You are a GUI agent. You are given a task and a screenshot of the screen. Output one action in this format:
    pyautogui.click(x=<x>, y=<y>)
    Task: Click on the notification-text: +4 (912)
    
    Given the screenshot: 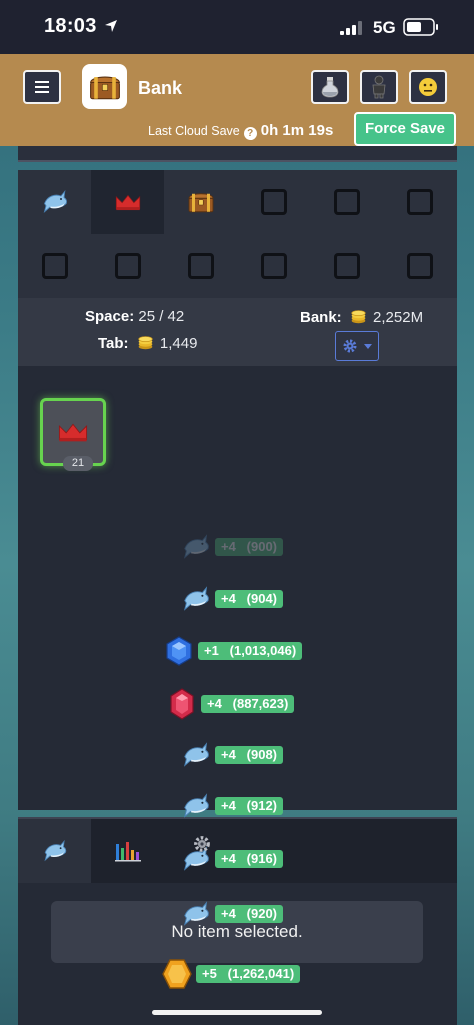 What is the action you would take?
    pyautogui.click(x=249, y=806)
    